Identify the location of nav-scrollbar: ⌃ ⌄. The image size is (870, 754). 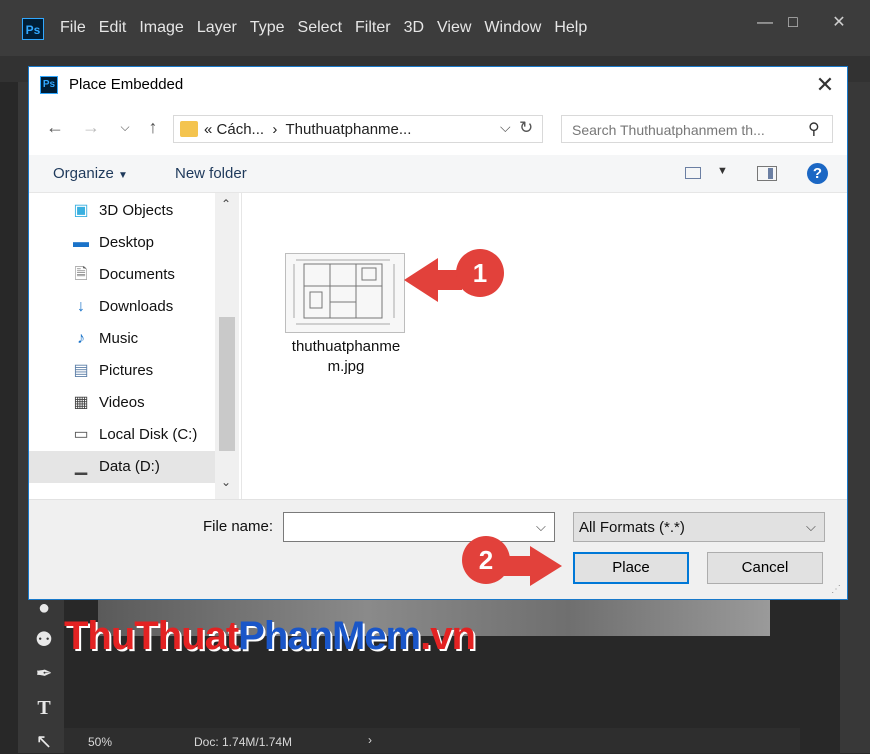
(227, 346).